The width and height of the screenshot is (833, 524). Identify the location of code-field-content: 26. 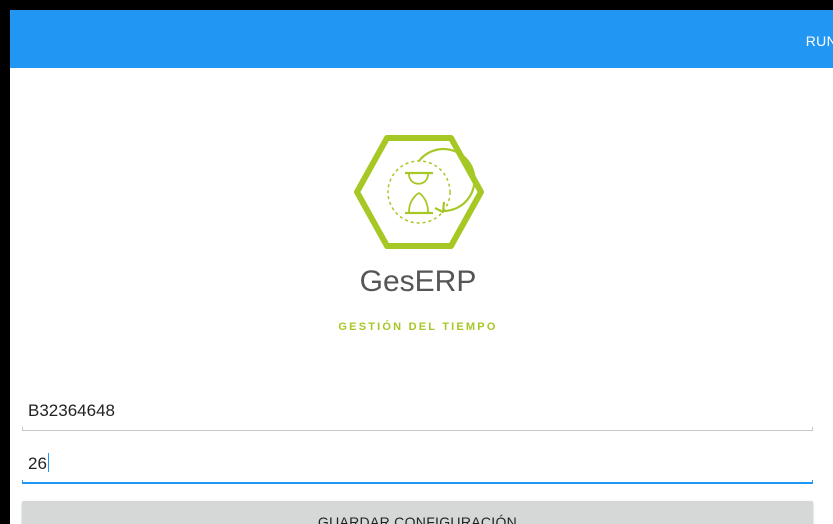
(38, 463).